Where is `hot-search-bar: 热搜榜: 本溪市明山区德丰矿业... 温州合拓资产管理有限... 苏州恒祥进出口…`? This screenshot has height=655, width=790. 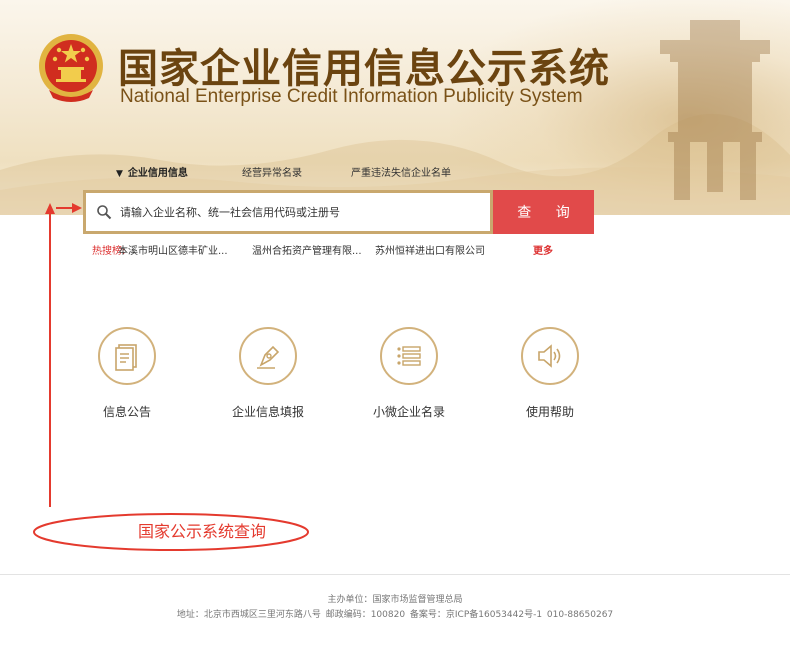
hot-search-bar: 热搜榜: 本溪市明山区德丰矿业... 温州合拓资产管理有限... 苏州恒祥进出口… is located at coordinates (288, 249).